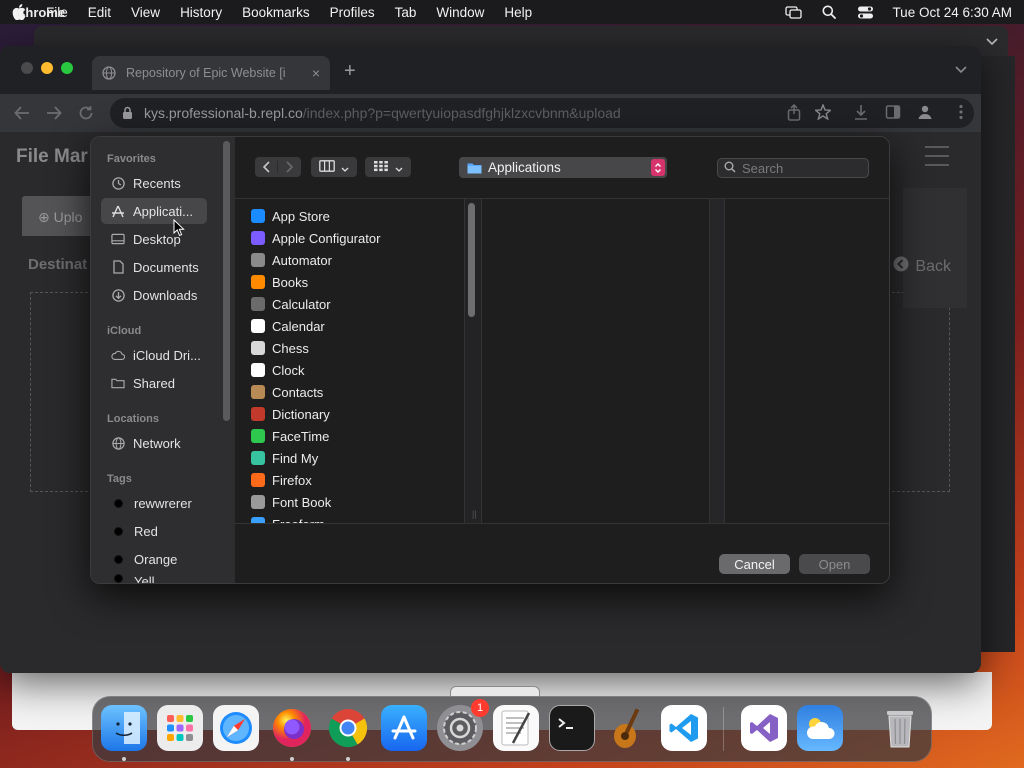  I want to click on screen-mirroring-icon, so click(793, 12).